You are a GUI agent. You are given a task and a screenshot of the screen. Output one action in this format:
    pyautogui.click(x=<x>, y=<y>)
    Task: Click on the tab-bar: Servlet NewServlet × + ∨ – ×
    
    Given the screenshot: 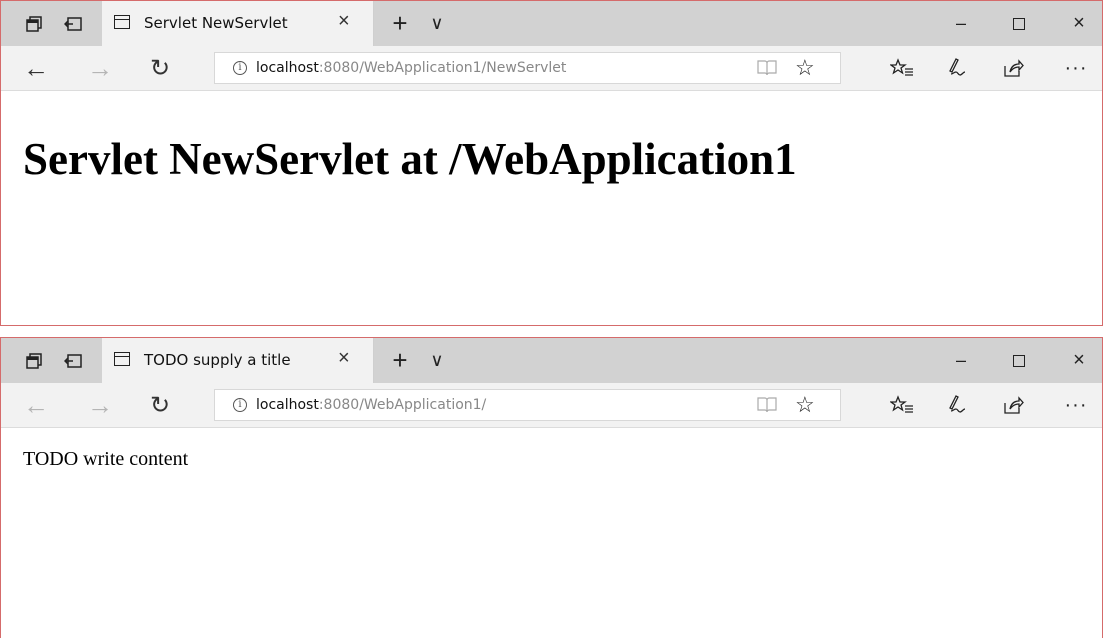 What is the action you would take?
    pyautogui.click(x=551, y=23)
    